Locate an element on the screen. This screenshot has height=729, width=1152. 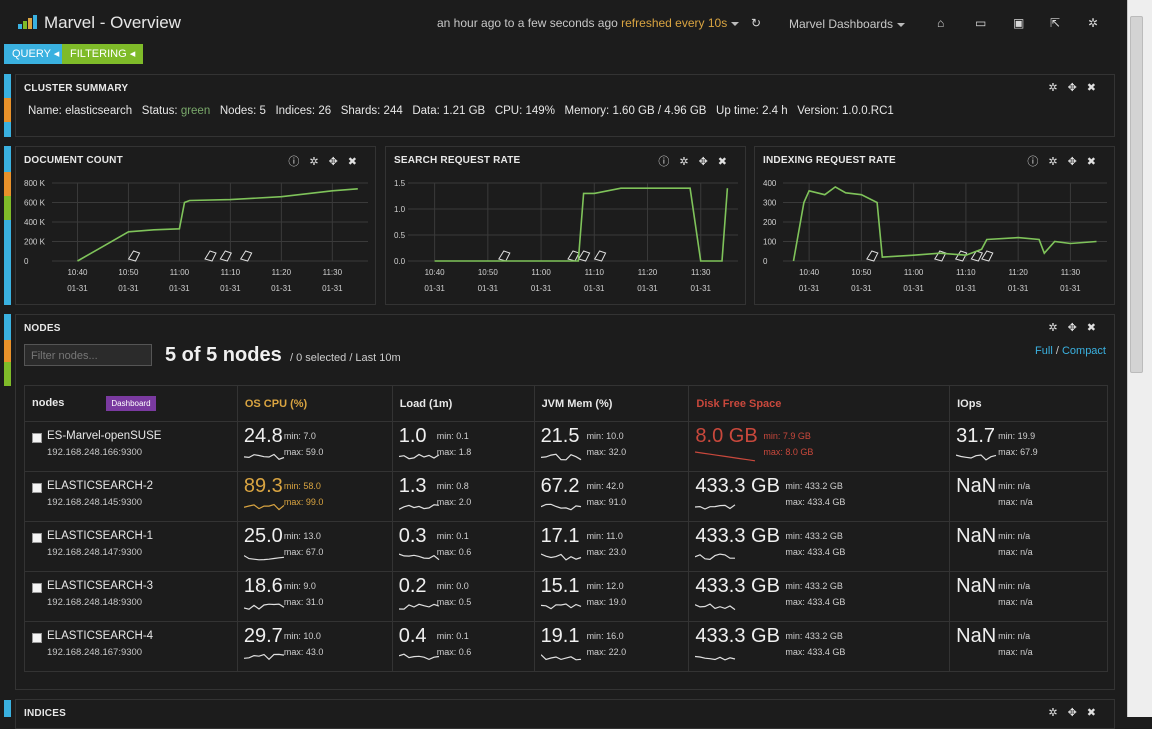
filtering-toggle: FILTERING ◂ is located at coordinates (103, 54).